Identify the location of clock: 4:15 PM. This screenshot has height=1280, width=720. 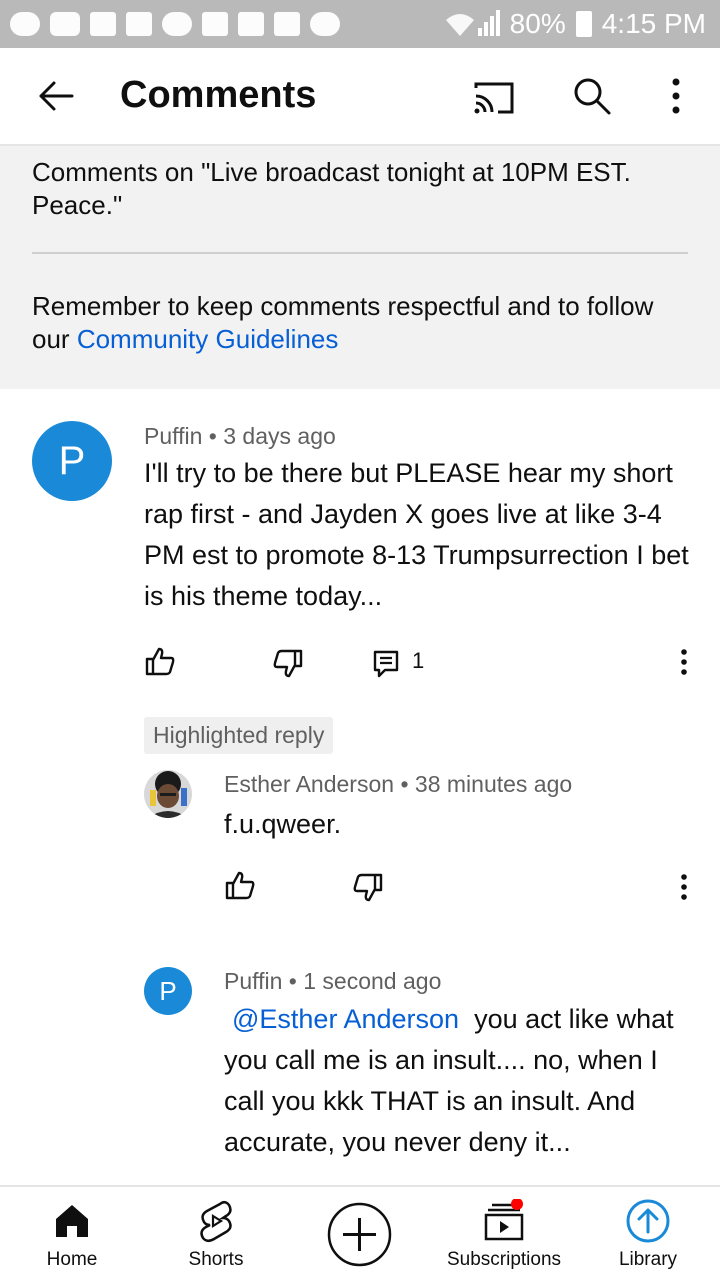
(653, 23).